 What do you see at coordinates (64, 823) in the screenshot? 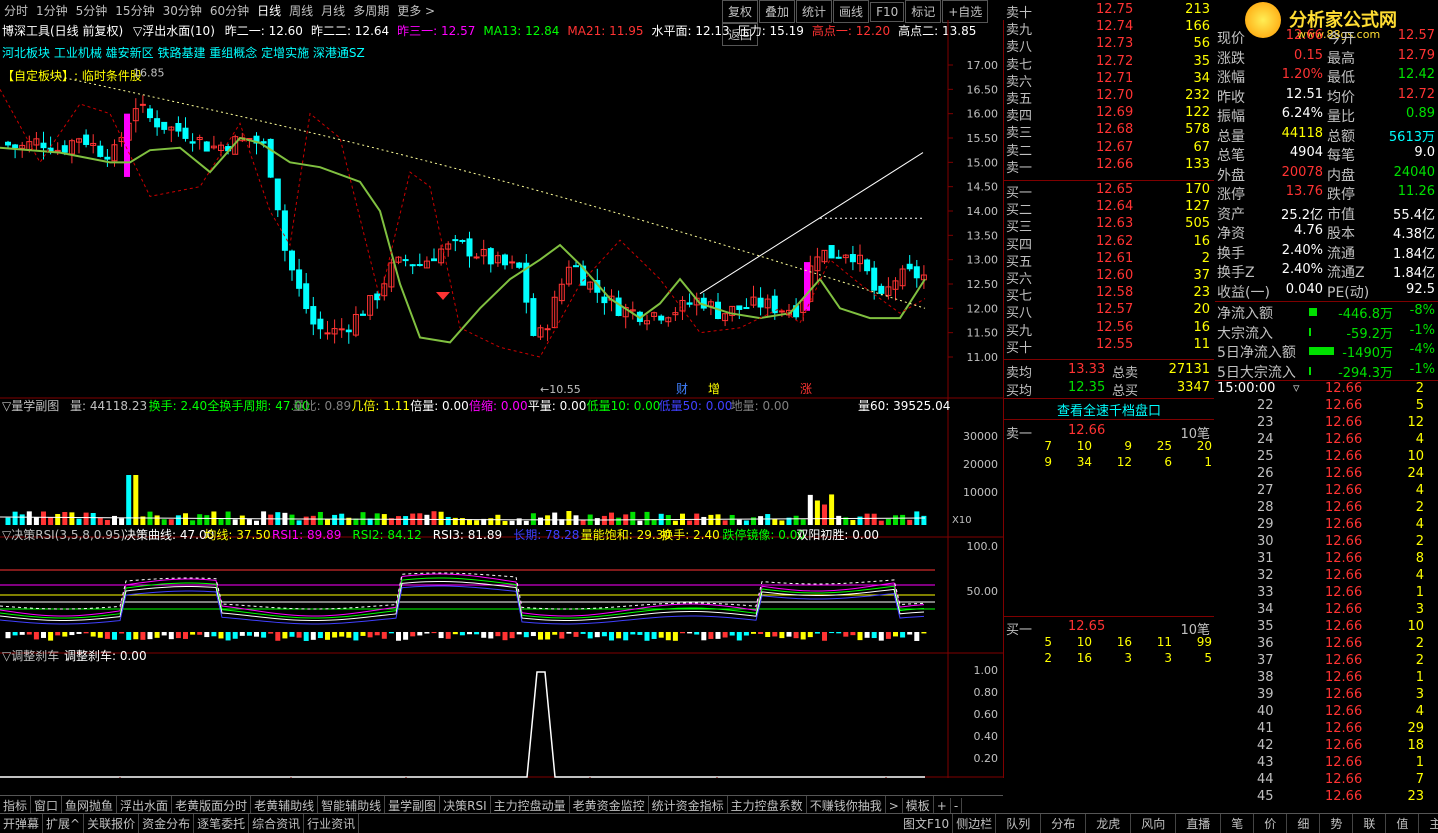
I see `status-tab-1: 扩展^` at bounding box center [64, 823].